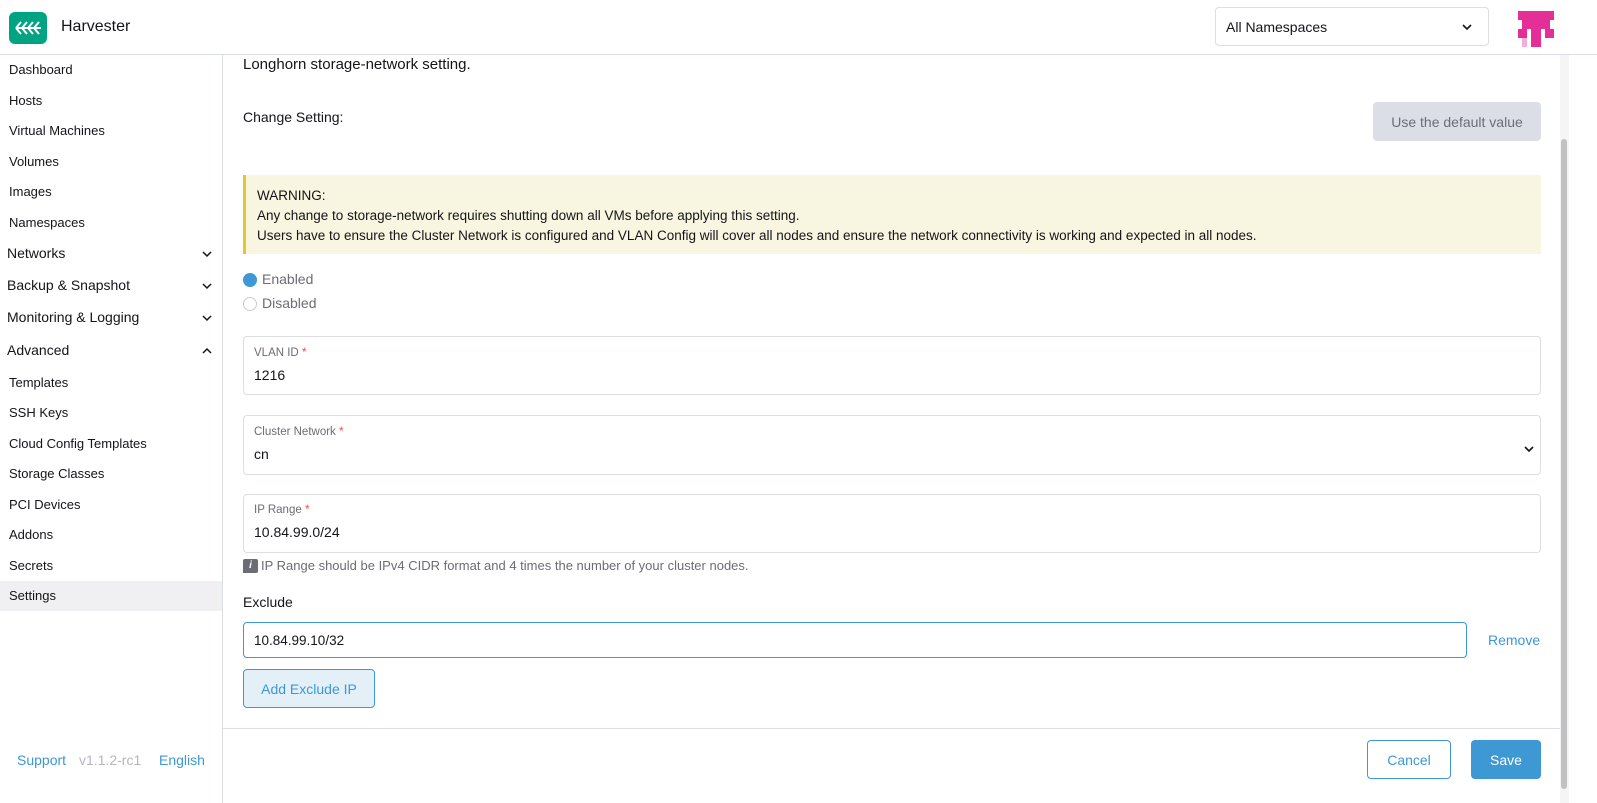 This screenshot has width=1597, height=803. I want to click on sidebar-group-networks: Networks, so click(111, 254).